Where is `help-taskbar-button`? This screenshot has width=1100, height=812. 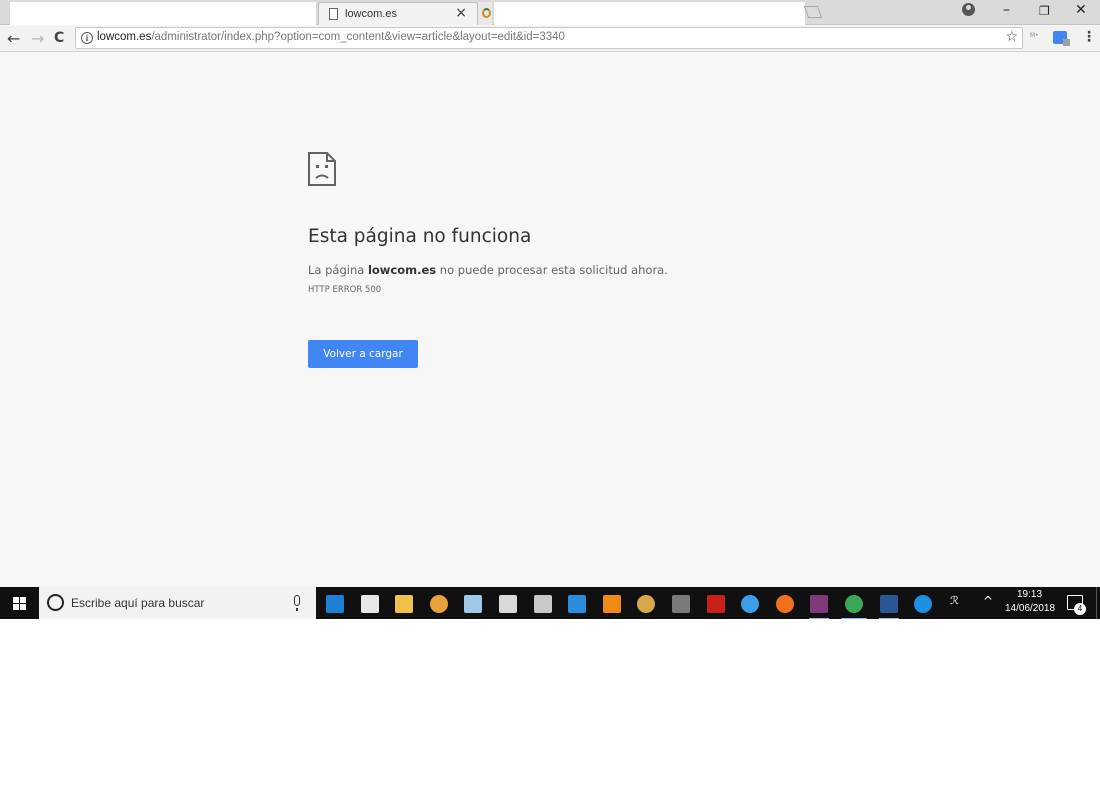
help-taskbar-button is located at coordinates (923, 604).